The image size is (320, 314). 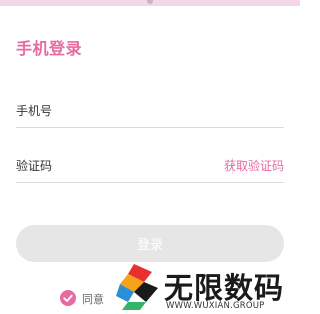 I want to click on login-button: 登录, so click(x=150, y=243).